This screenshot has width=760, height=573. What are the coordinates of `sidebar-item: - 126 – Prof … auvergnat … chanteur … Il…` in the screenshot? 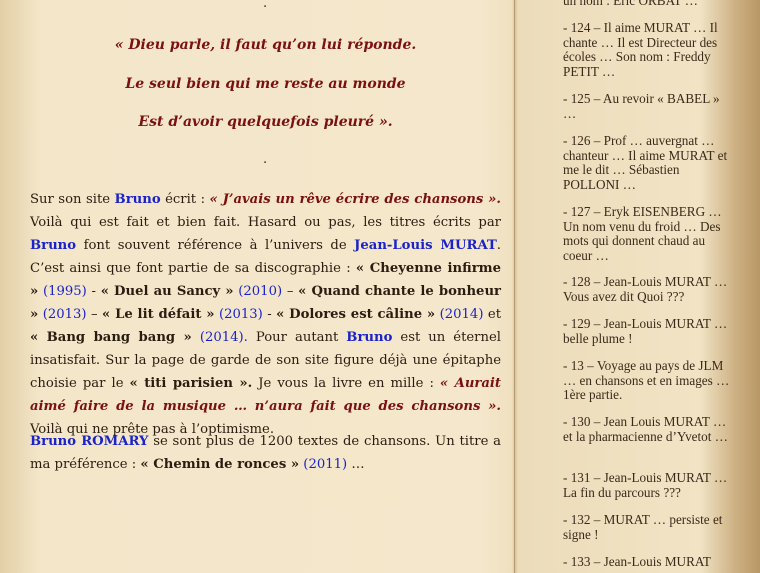 It's located at (647, 162).